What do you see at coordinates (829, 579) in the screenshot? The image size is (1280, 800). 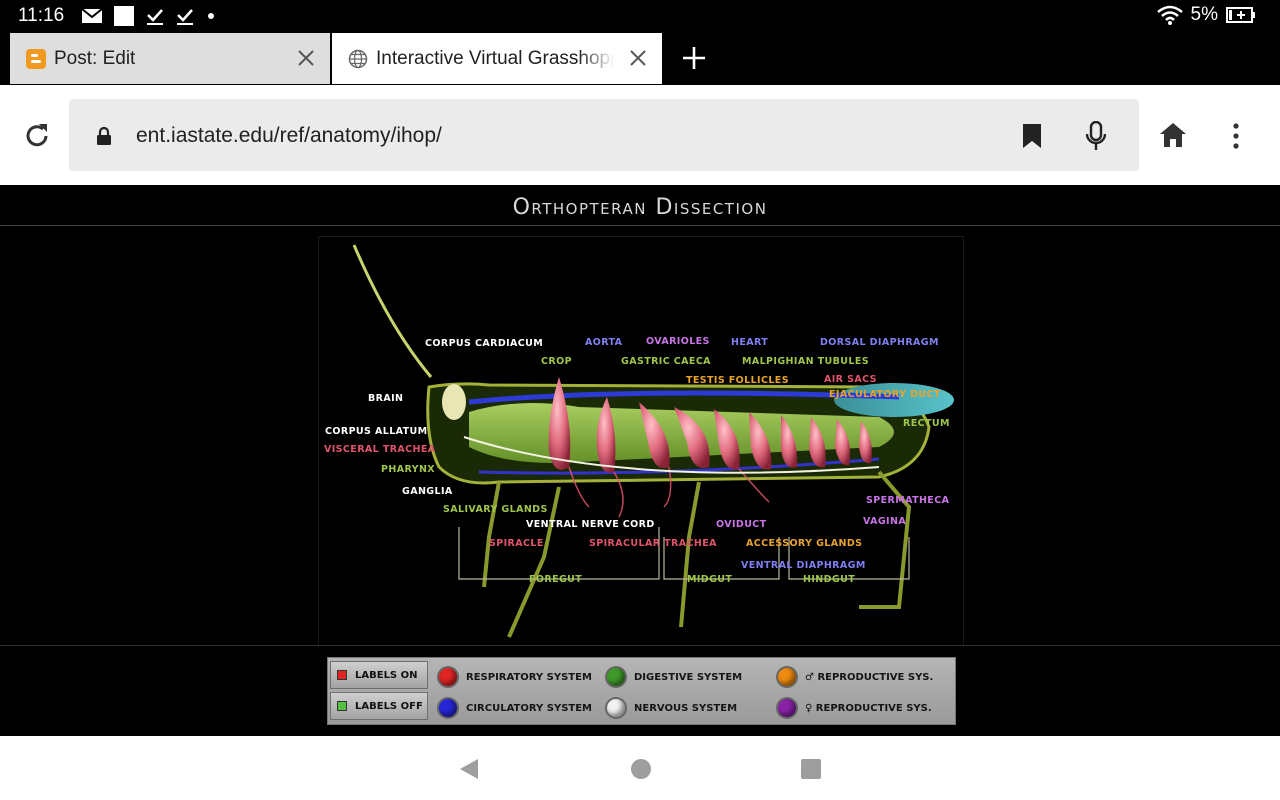 I see `label-hindgut: HINDGUT` at bounding box center [829, 579].